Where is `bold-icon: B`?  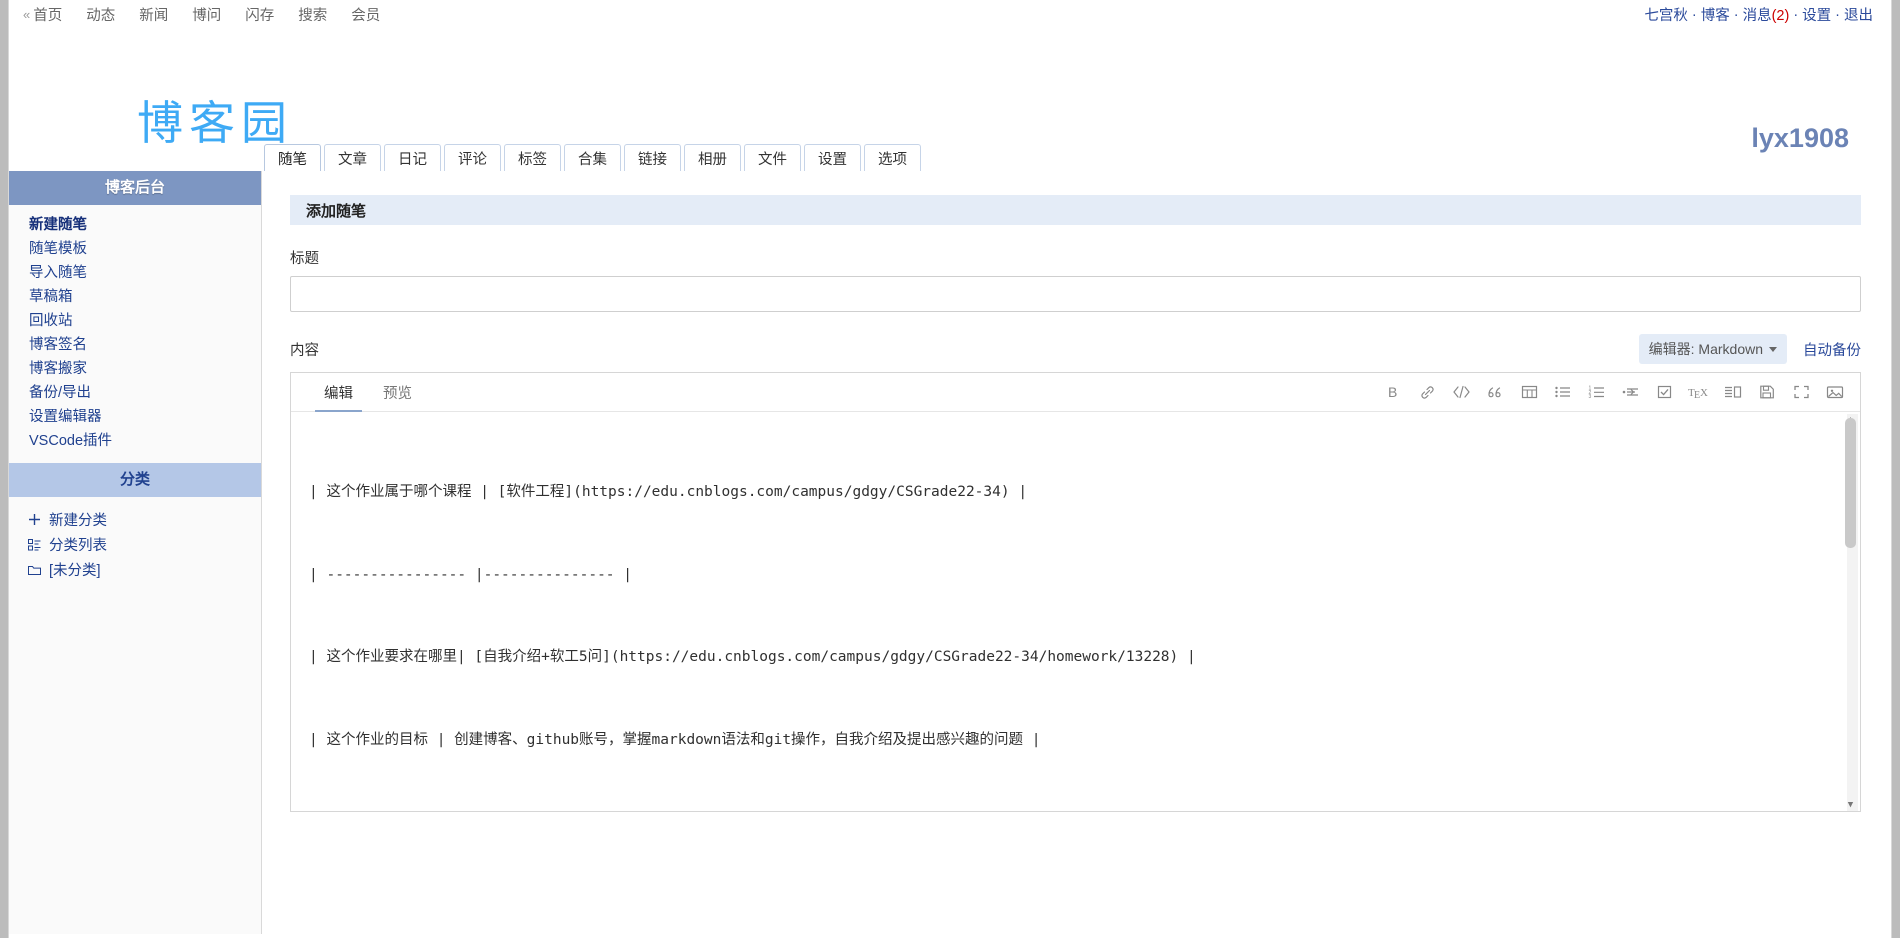
bold-icon: B is located at coordinates (1393, 392).